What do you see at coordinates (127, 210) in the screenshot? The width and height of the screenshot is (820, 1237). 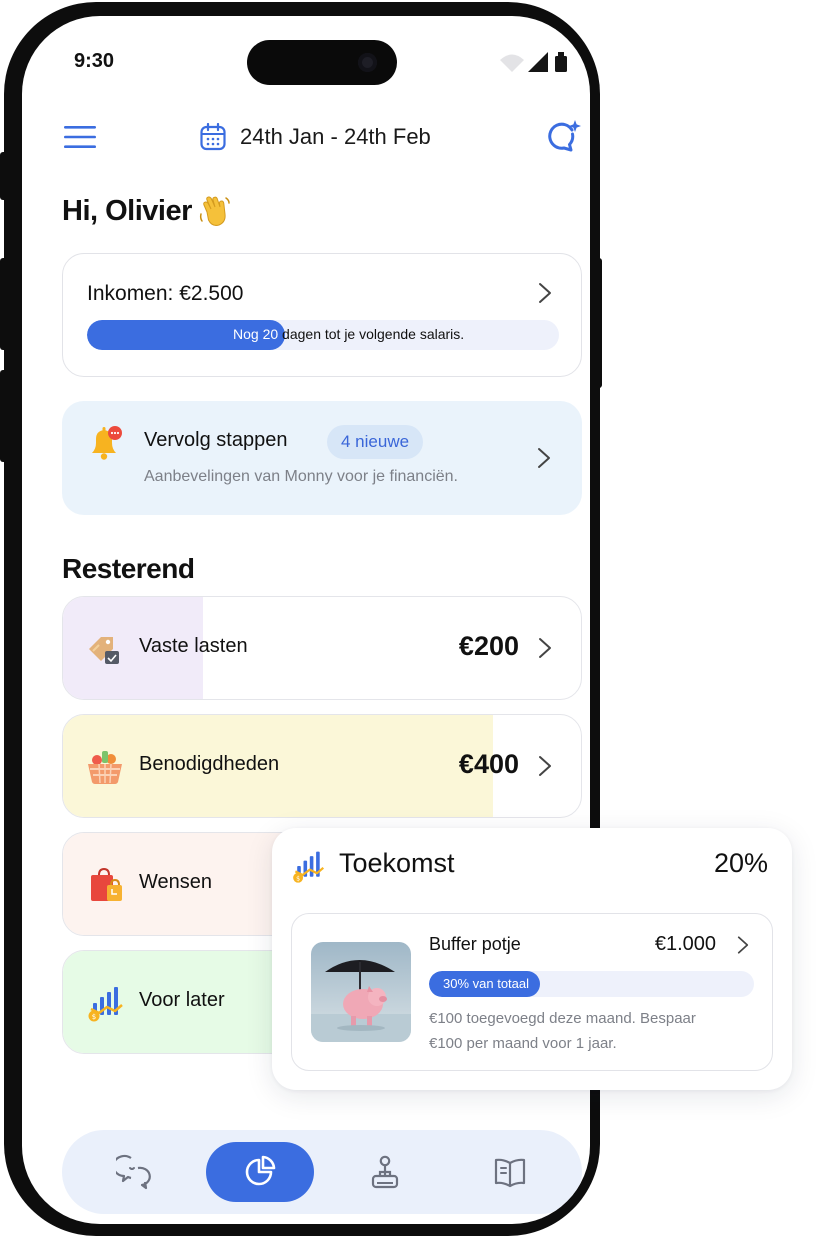 I see `greeting-text: Hi, Olivier` at bounding box center [127, 210].